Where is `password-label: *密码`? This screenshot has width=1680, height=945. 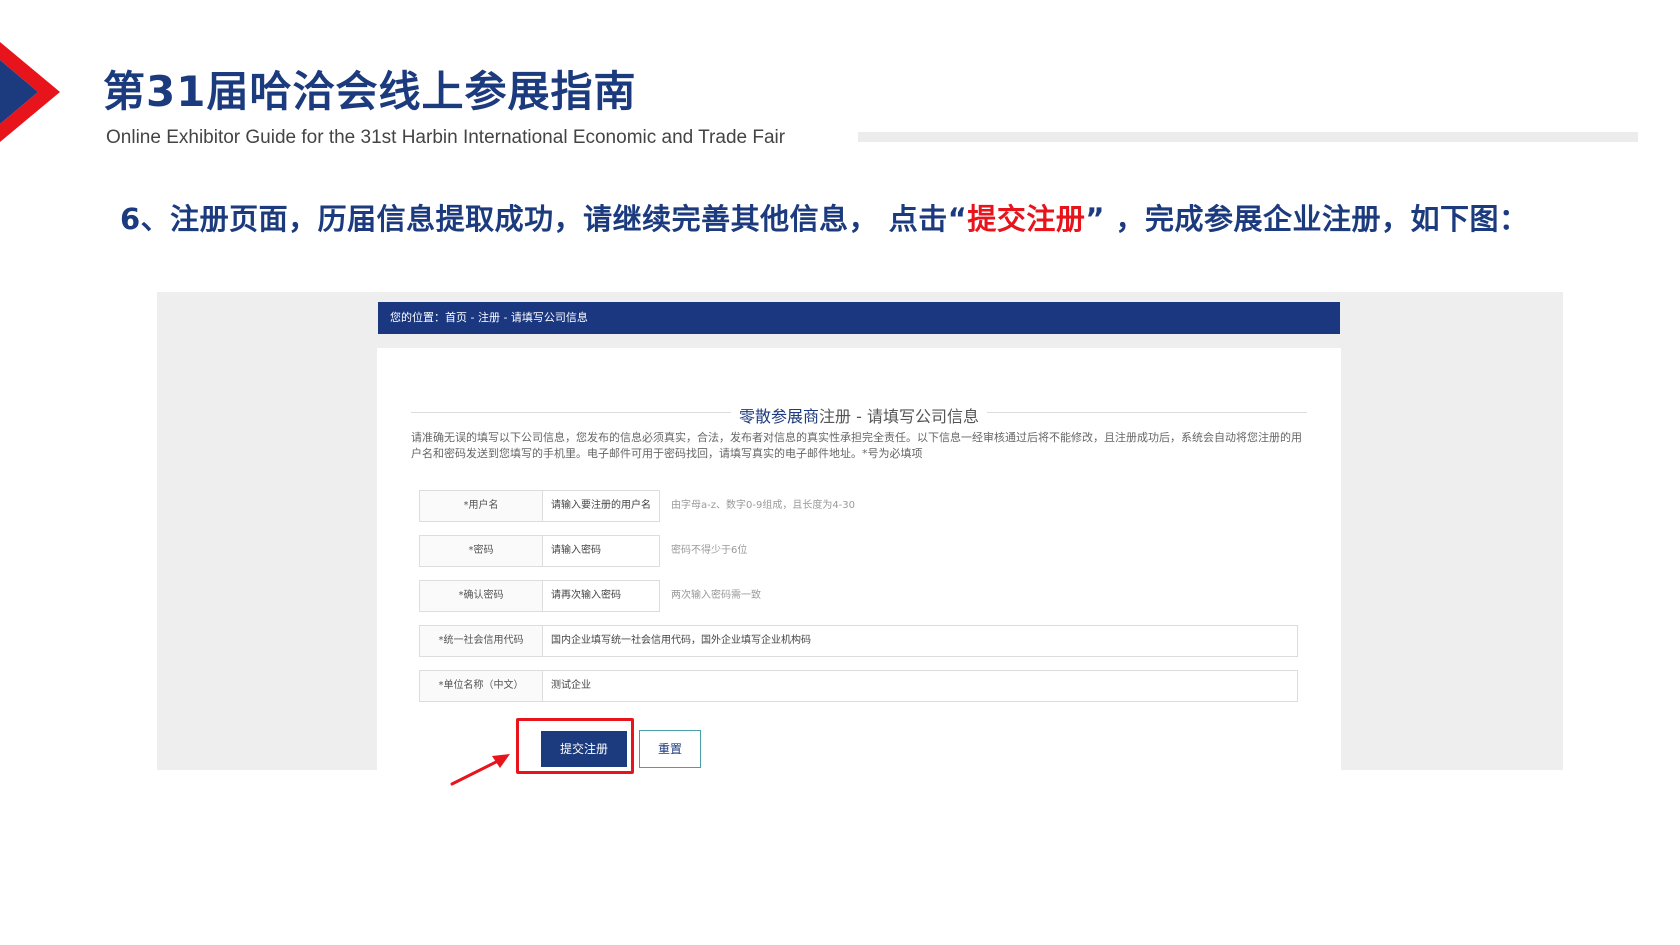 password-label: *密码 is located at coordinates (481, 551).